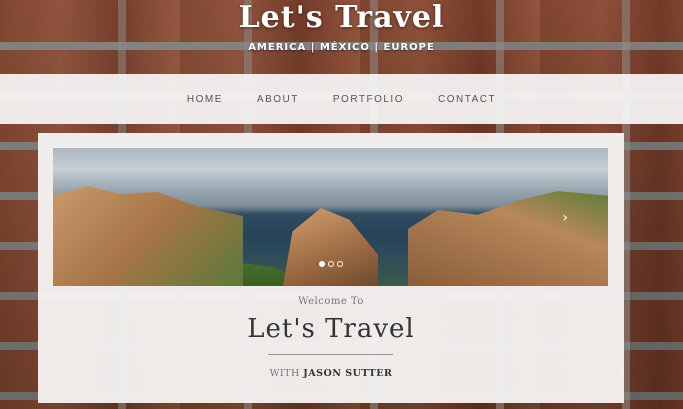 The height and width of the screenshot is (409, 683). I want to click on cliff-shape-right, so click(508, 238).